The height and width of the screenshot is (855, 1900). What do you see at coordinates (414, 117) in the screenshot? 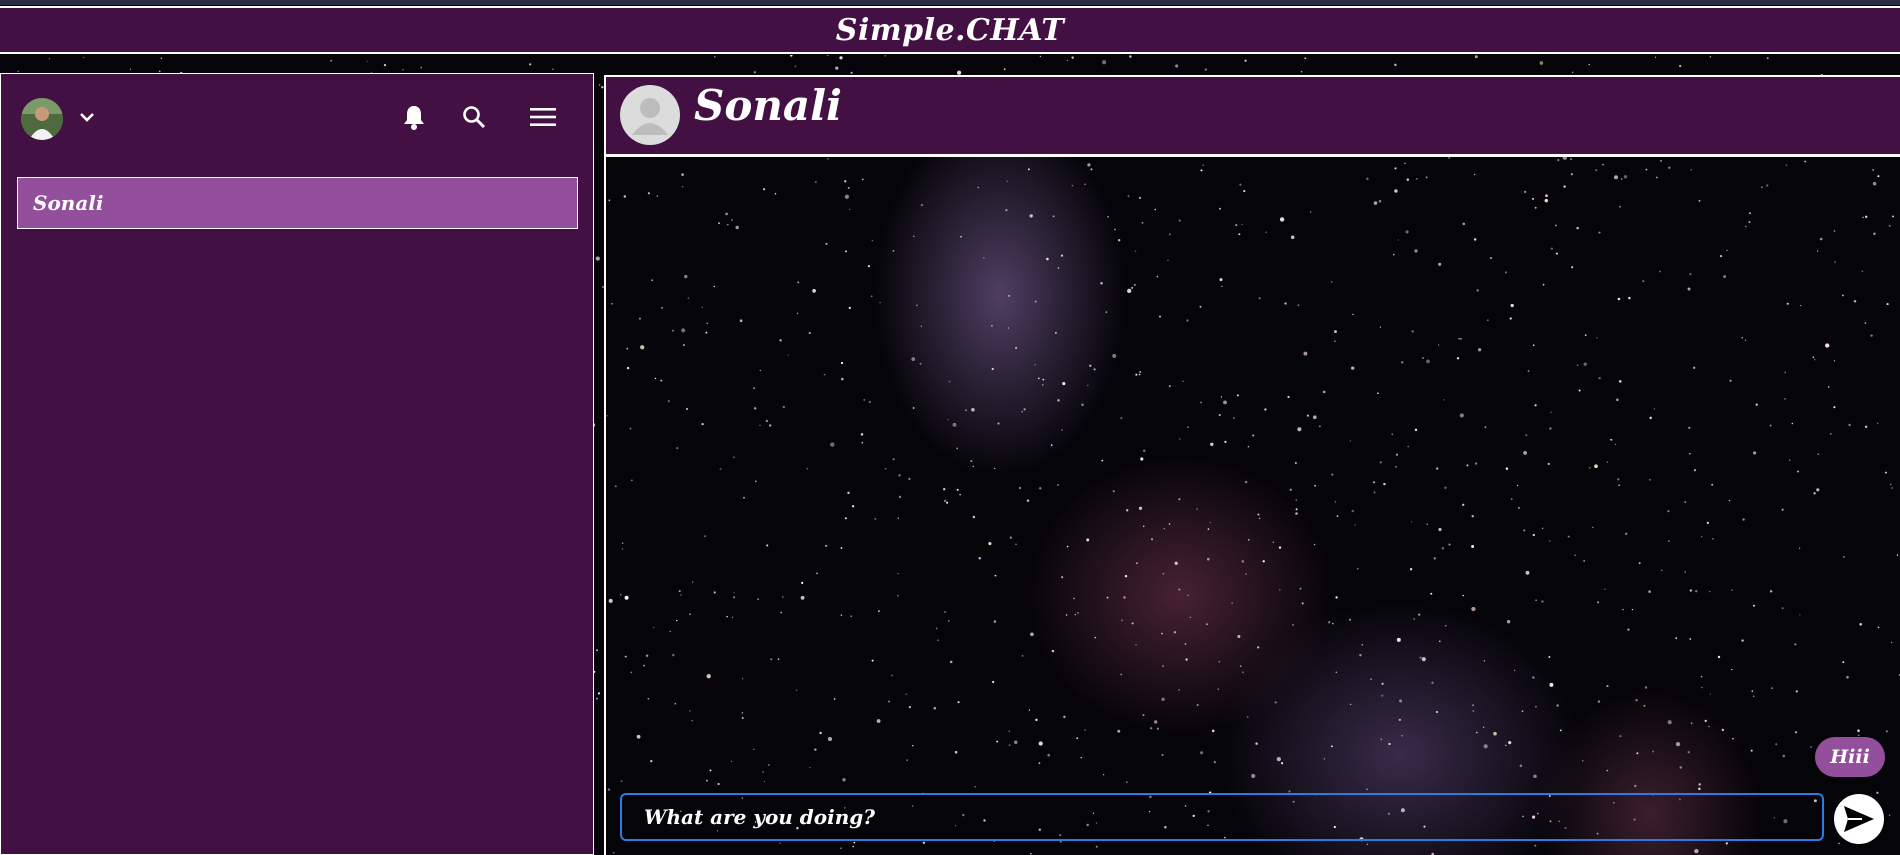
I see `bell-icon` at bounding box center [414, 117].